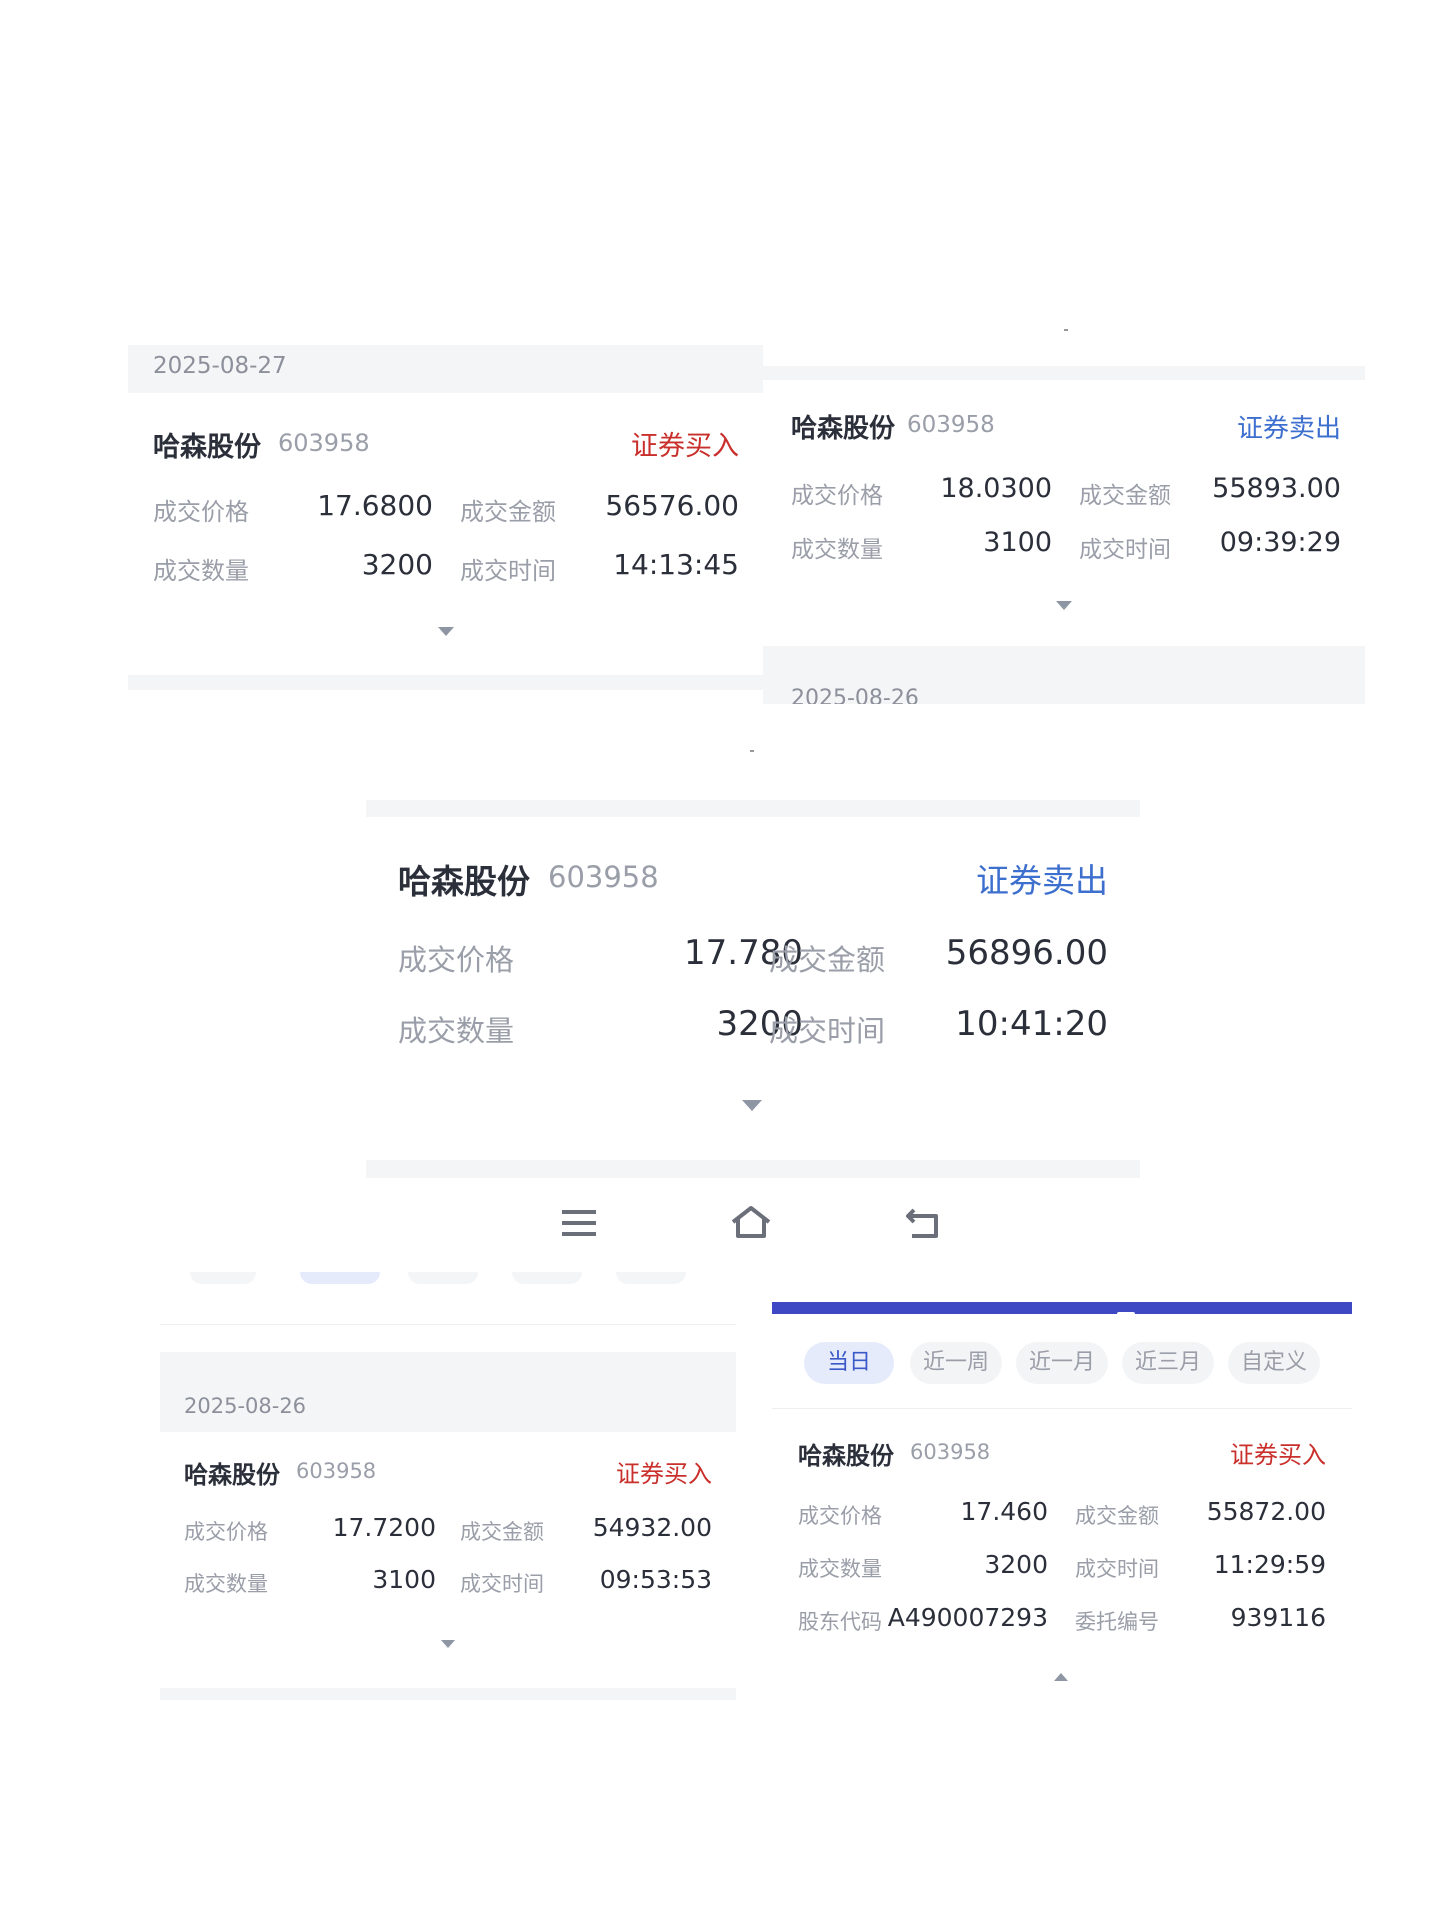 The height and width of the screenshot is (1920, 1440). What do you see at coordinates (652, 1527) in the screenshot?
I see `amount-value: 54932.00` at bounding box center [652, 1527].